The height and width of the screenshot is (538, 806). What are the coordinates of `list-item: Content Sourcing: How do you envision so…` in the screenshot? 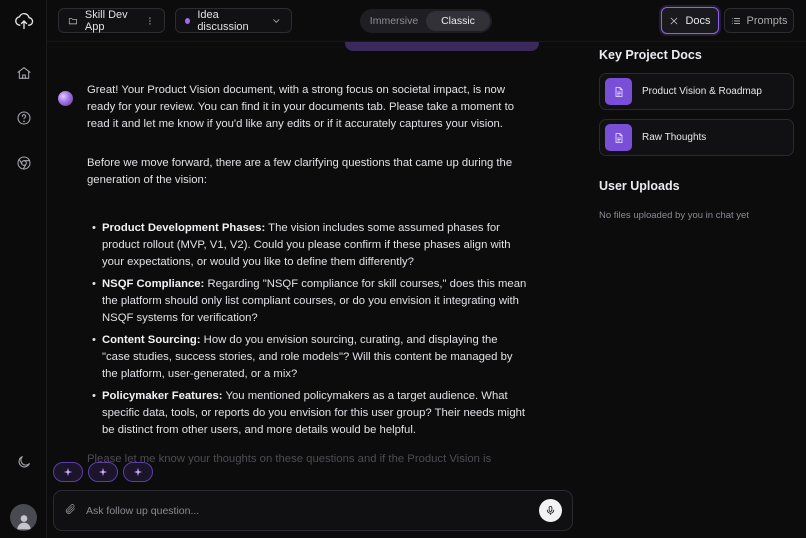 It's located at (309, 357).